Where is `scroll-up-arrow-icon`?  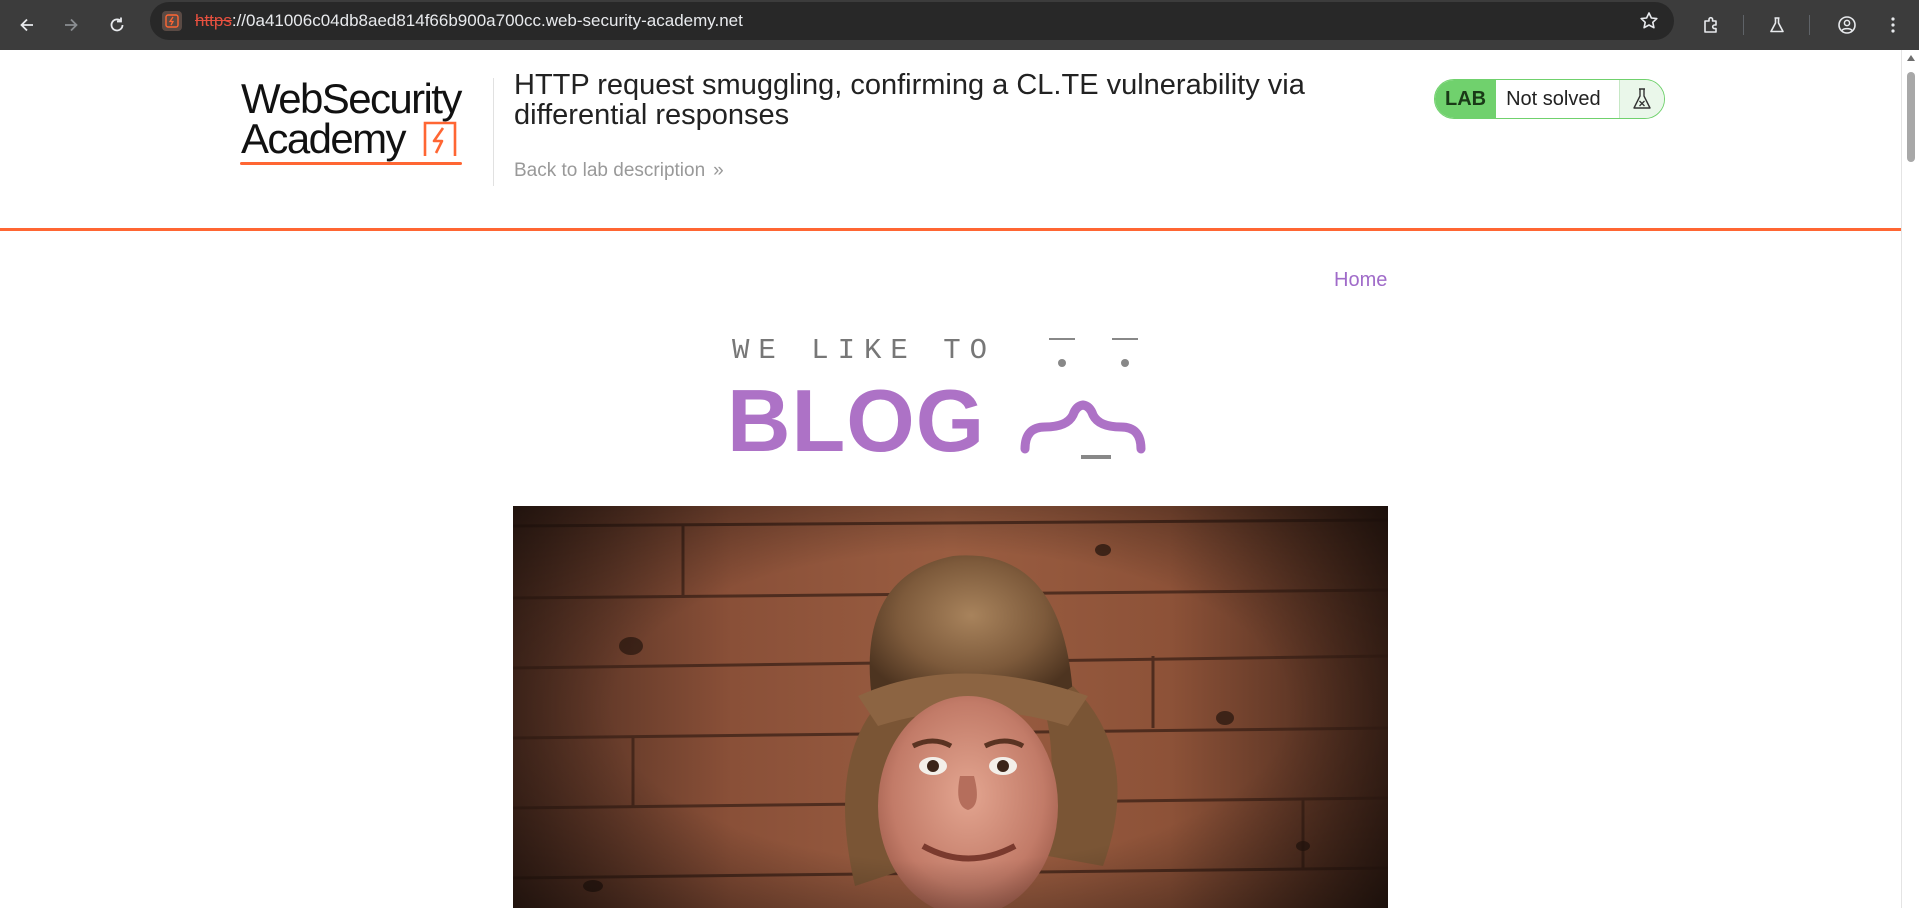 scroll-up-arrow-icon is located at coordinates (1911, 58).